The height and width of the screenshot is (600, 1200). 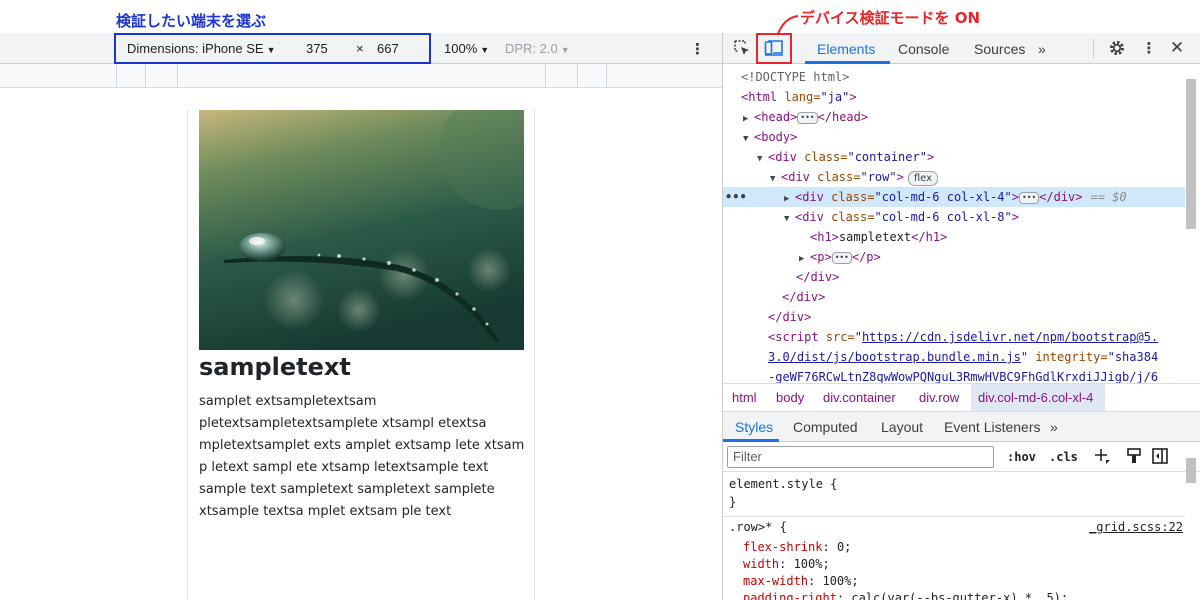 What do you see at coordinates (361, 76) in the screenshot?
I see `media-query-ruler` at bounding box center [361, 76].